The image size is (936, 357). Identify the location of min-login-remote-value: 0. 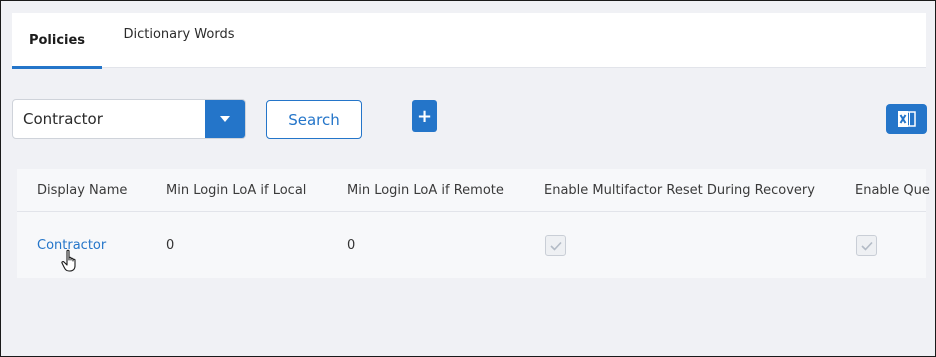
(351, 245).